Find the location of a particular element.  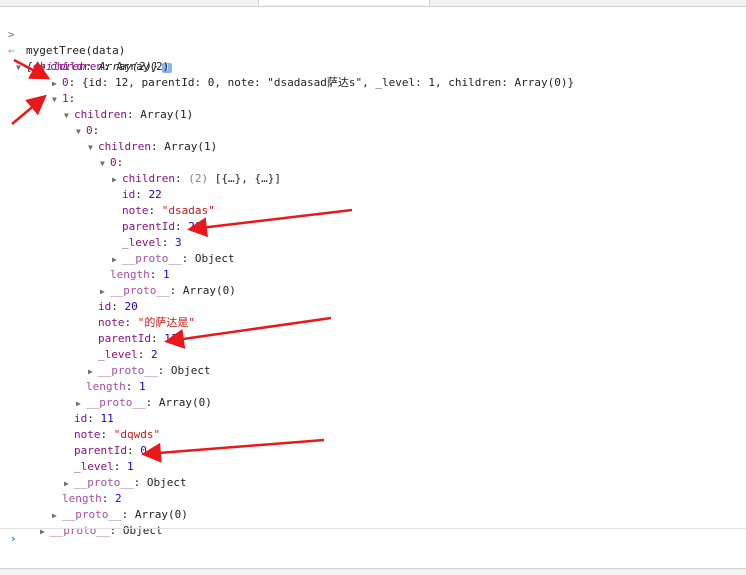

tree-row: note: "dsadas" is located at coordinates (168, 210).